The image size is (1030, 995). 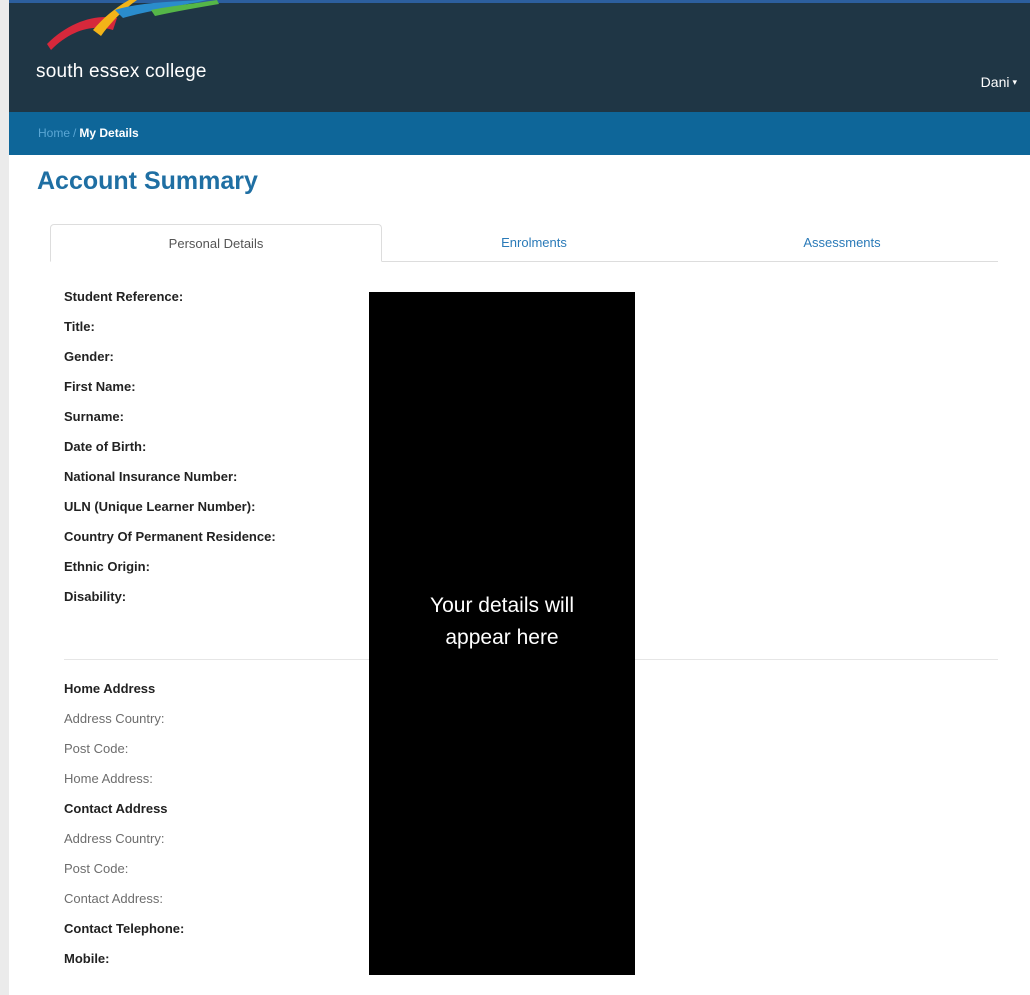 What do you see at coordinates (147, 181) in the screenshot?
I see `page-title: Account Summary` at bounding box center [147, 181].